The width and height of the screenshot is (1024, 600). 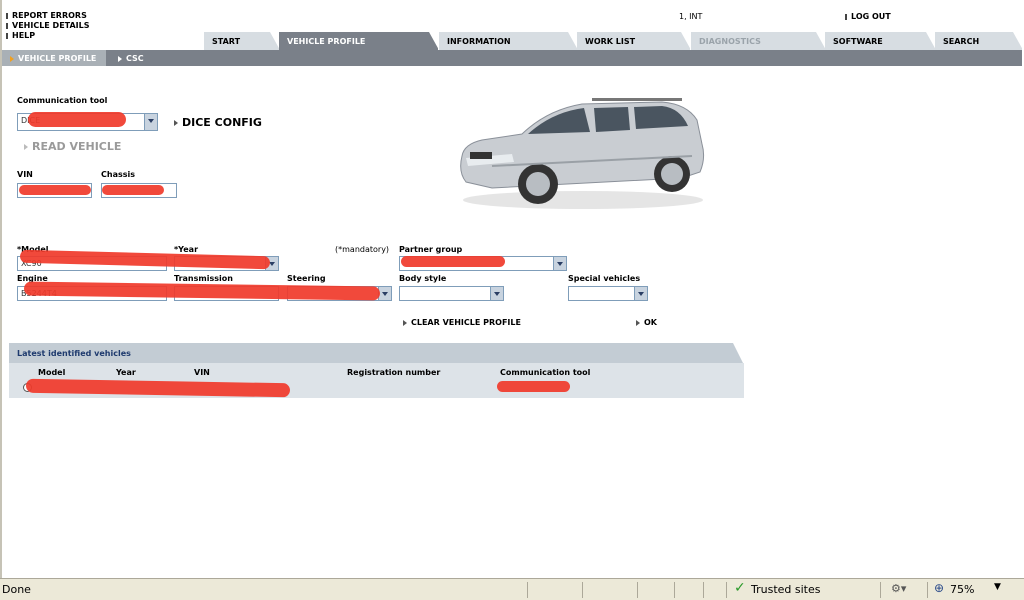 What do you see at coordinates (48, 16) in the screenshot?
I see `report-errors-link: REPORT ERRORS` at bounding box center [48, 16].